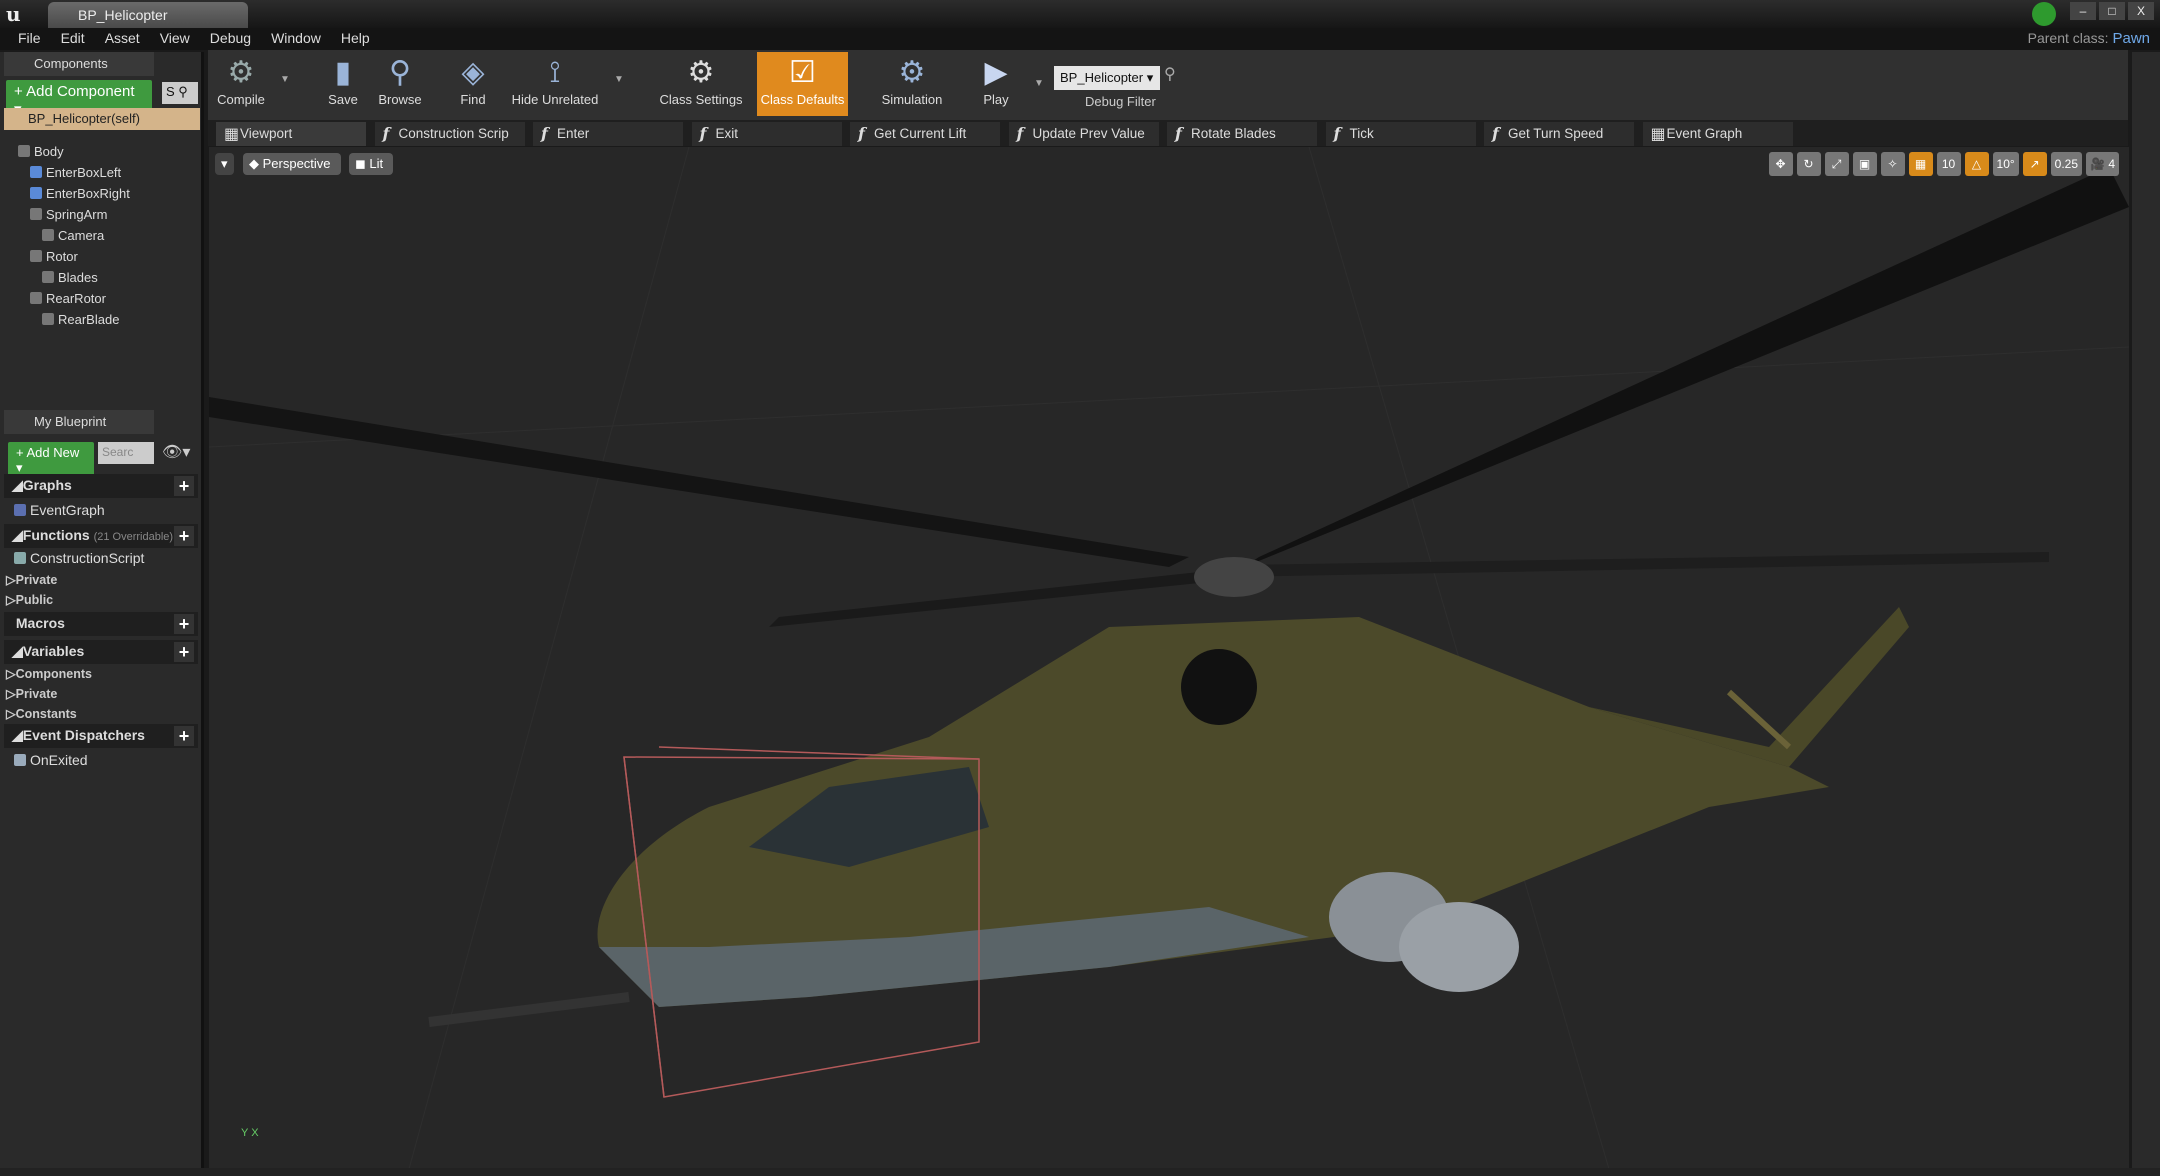 The image size is (2160, 1176). Describe the element at coordinates (31, 579) in the screenshot. I see `functions-private: ▷Private` at that location.